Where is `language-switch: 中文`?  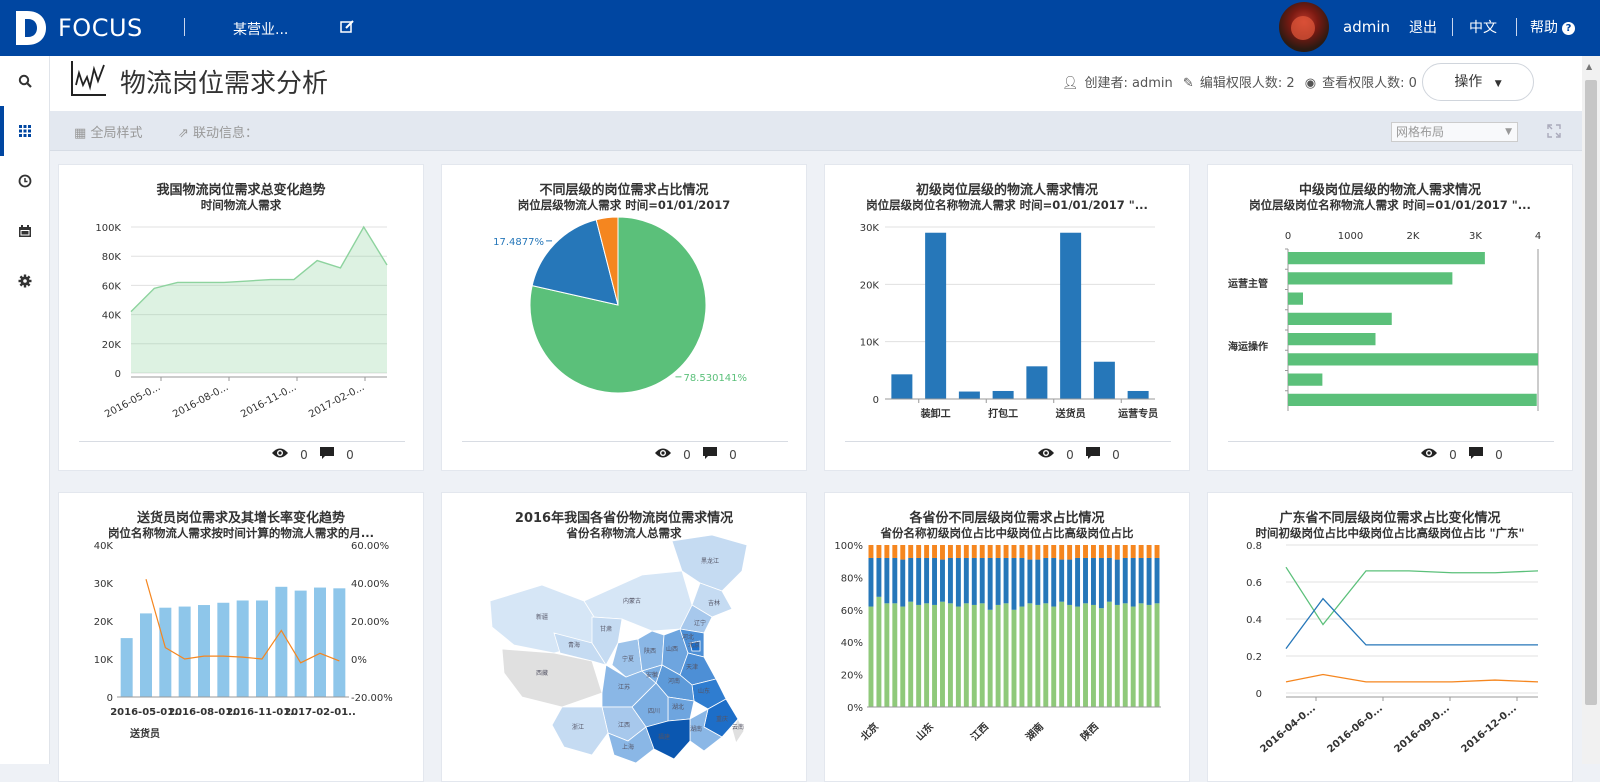 language-switch: 中文 is located at coordinates (1483, 27).